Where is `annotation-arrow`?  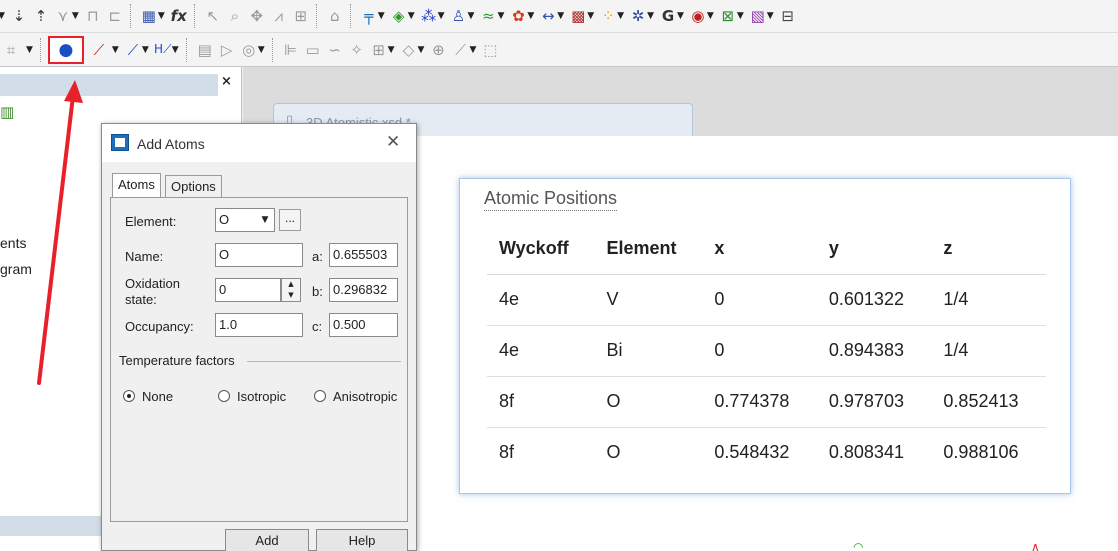 annotation-arrow is located at coordinates (60, 232).